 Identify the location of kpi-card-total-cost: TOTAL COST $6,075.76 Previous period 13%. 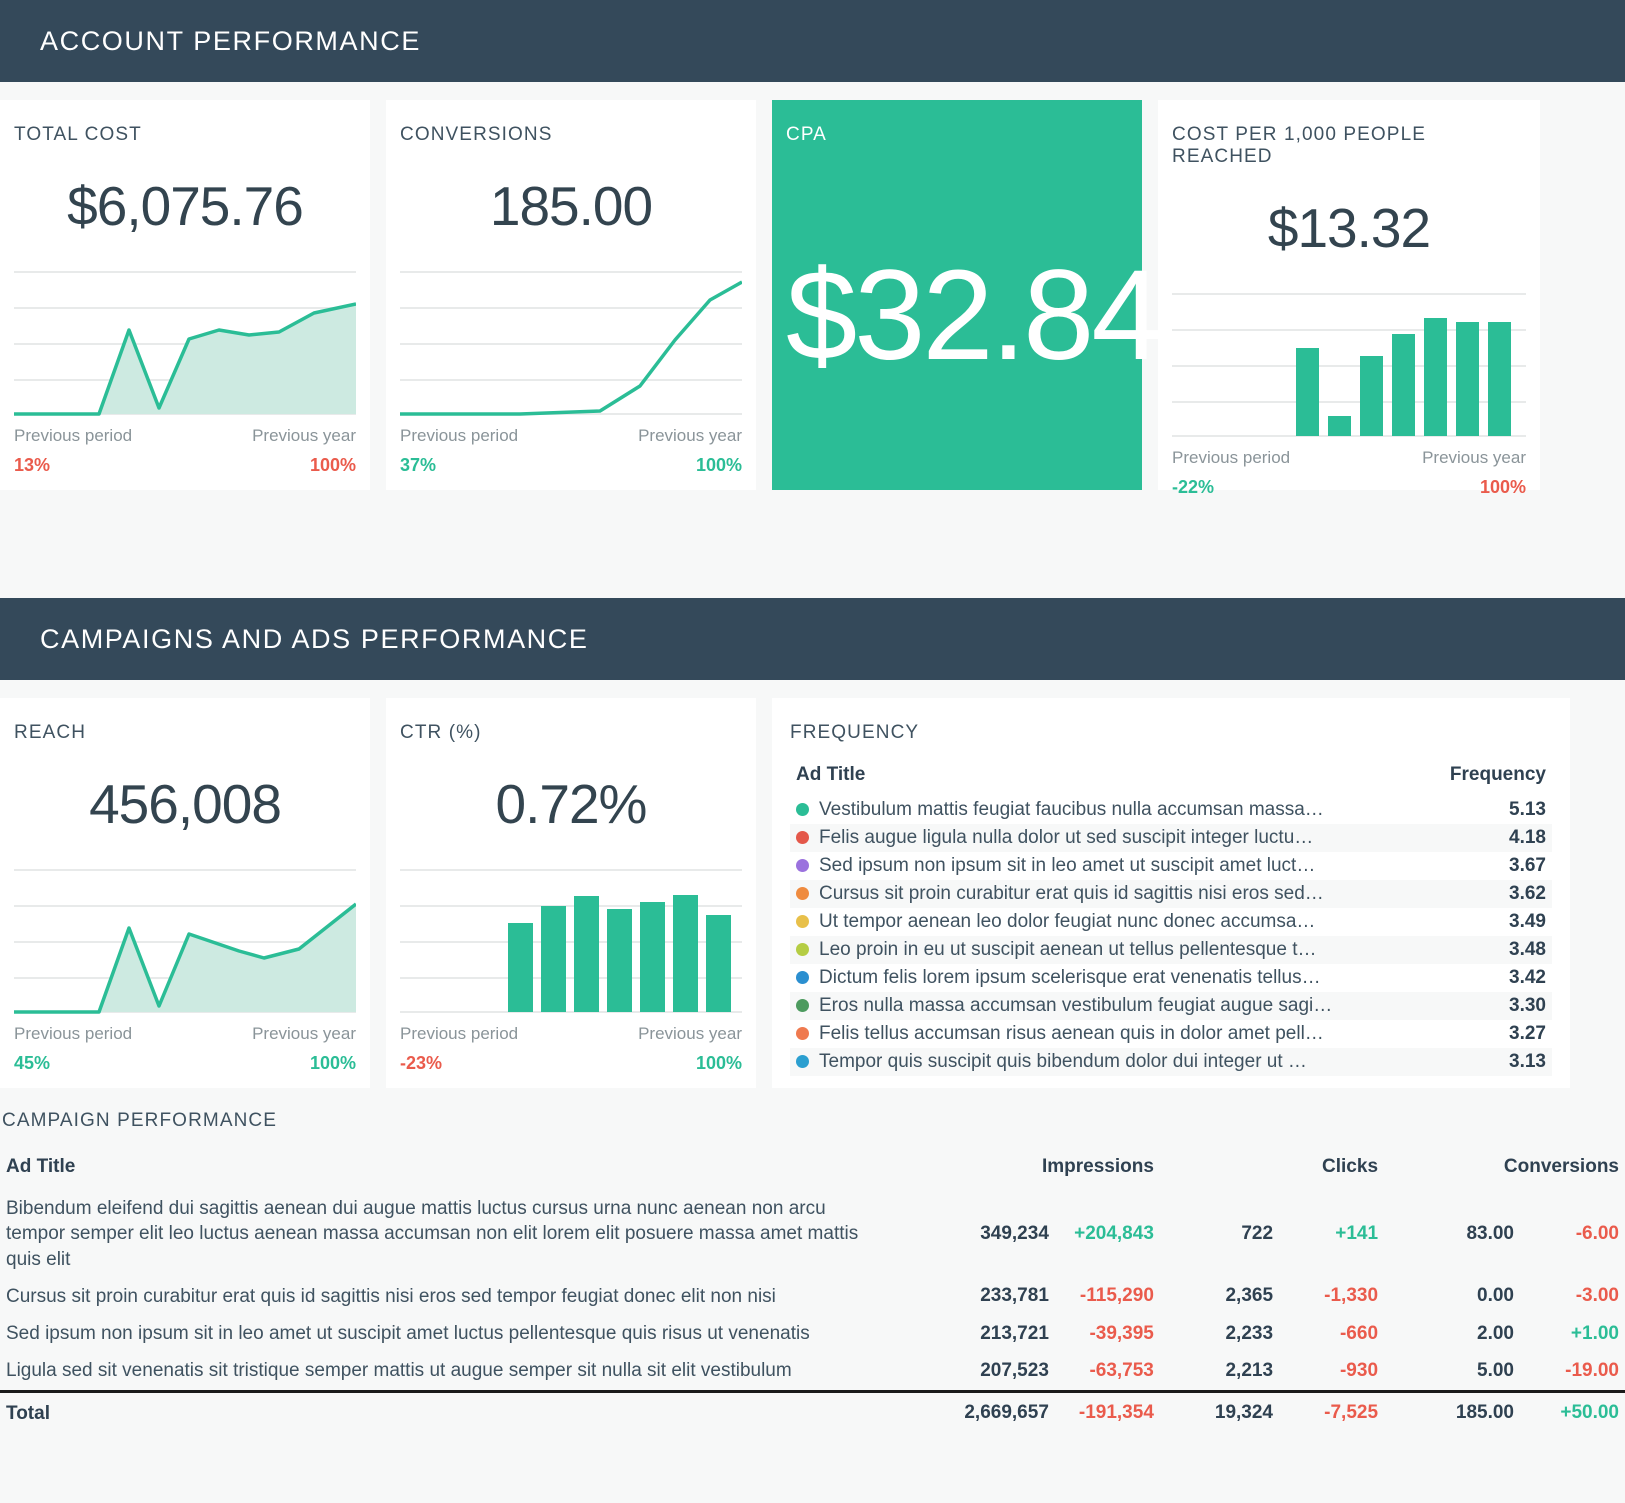
(185, 295).